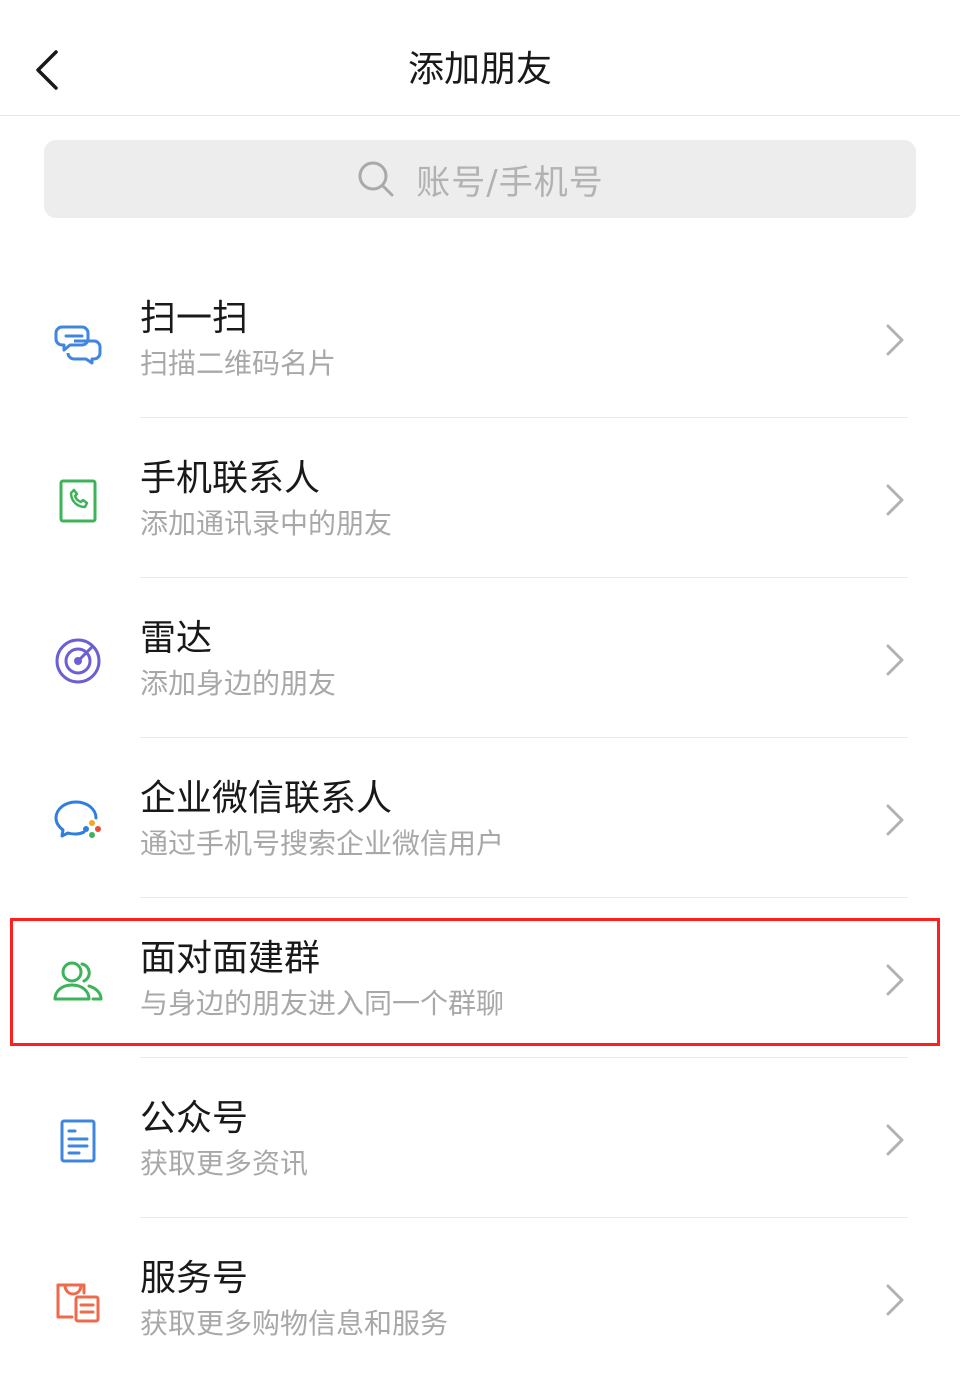 The image size is (960, 1376). What do you see at coordinates (294, 1323) in the screenshot?
I see `item-subtitle: 获取更多购物信息和服务` at bounding box center [294, 1323].